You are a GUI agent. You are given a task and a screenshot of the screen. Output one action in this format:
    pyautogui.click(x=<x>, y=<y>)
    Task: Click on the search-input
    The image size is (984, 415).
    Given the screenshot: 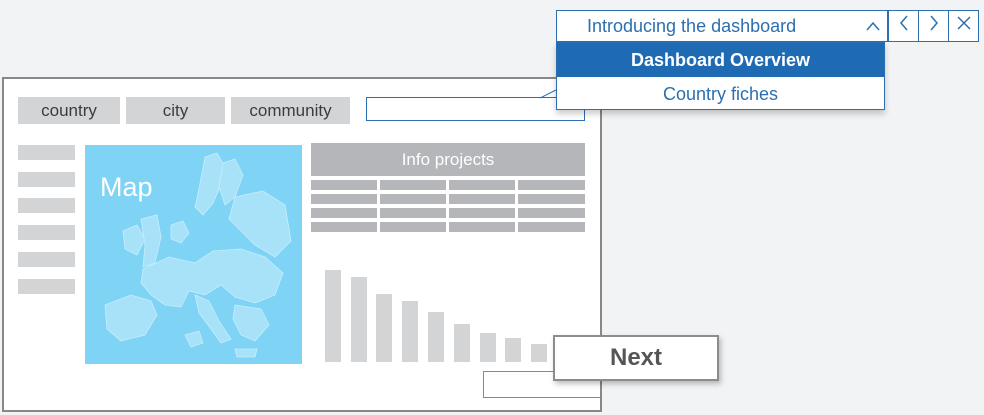 What is the action you would take?
    pyautogui.click(x=475, y=109)
    